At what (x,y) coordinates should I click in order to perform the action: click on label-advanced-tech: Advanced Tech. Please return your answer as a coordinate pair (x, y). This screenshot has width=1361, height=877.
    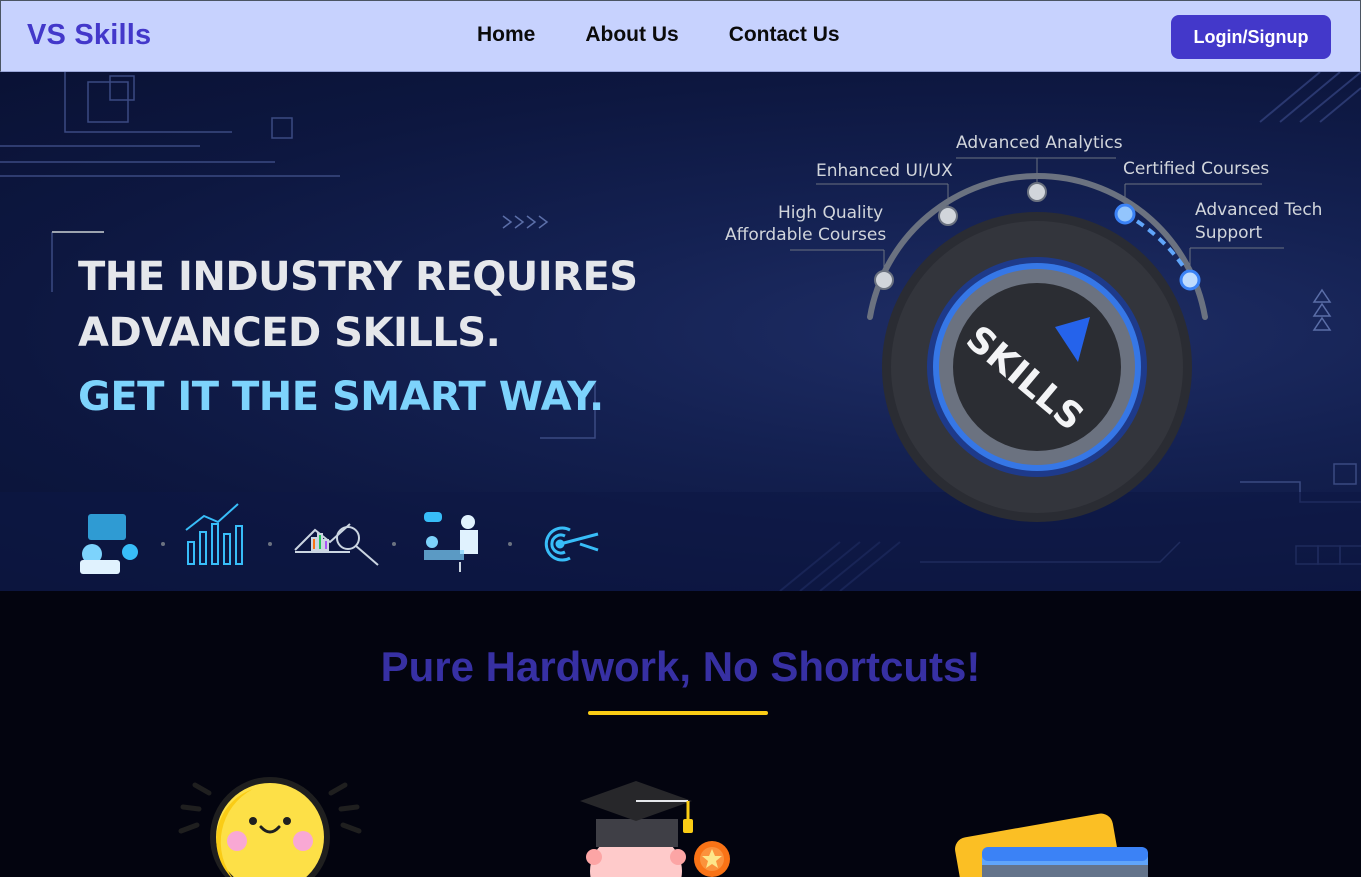
    Looking at the image, I should click on (1259, 210).